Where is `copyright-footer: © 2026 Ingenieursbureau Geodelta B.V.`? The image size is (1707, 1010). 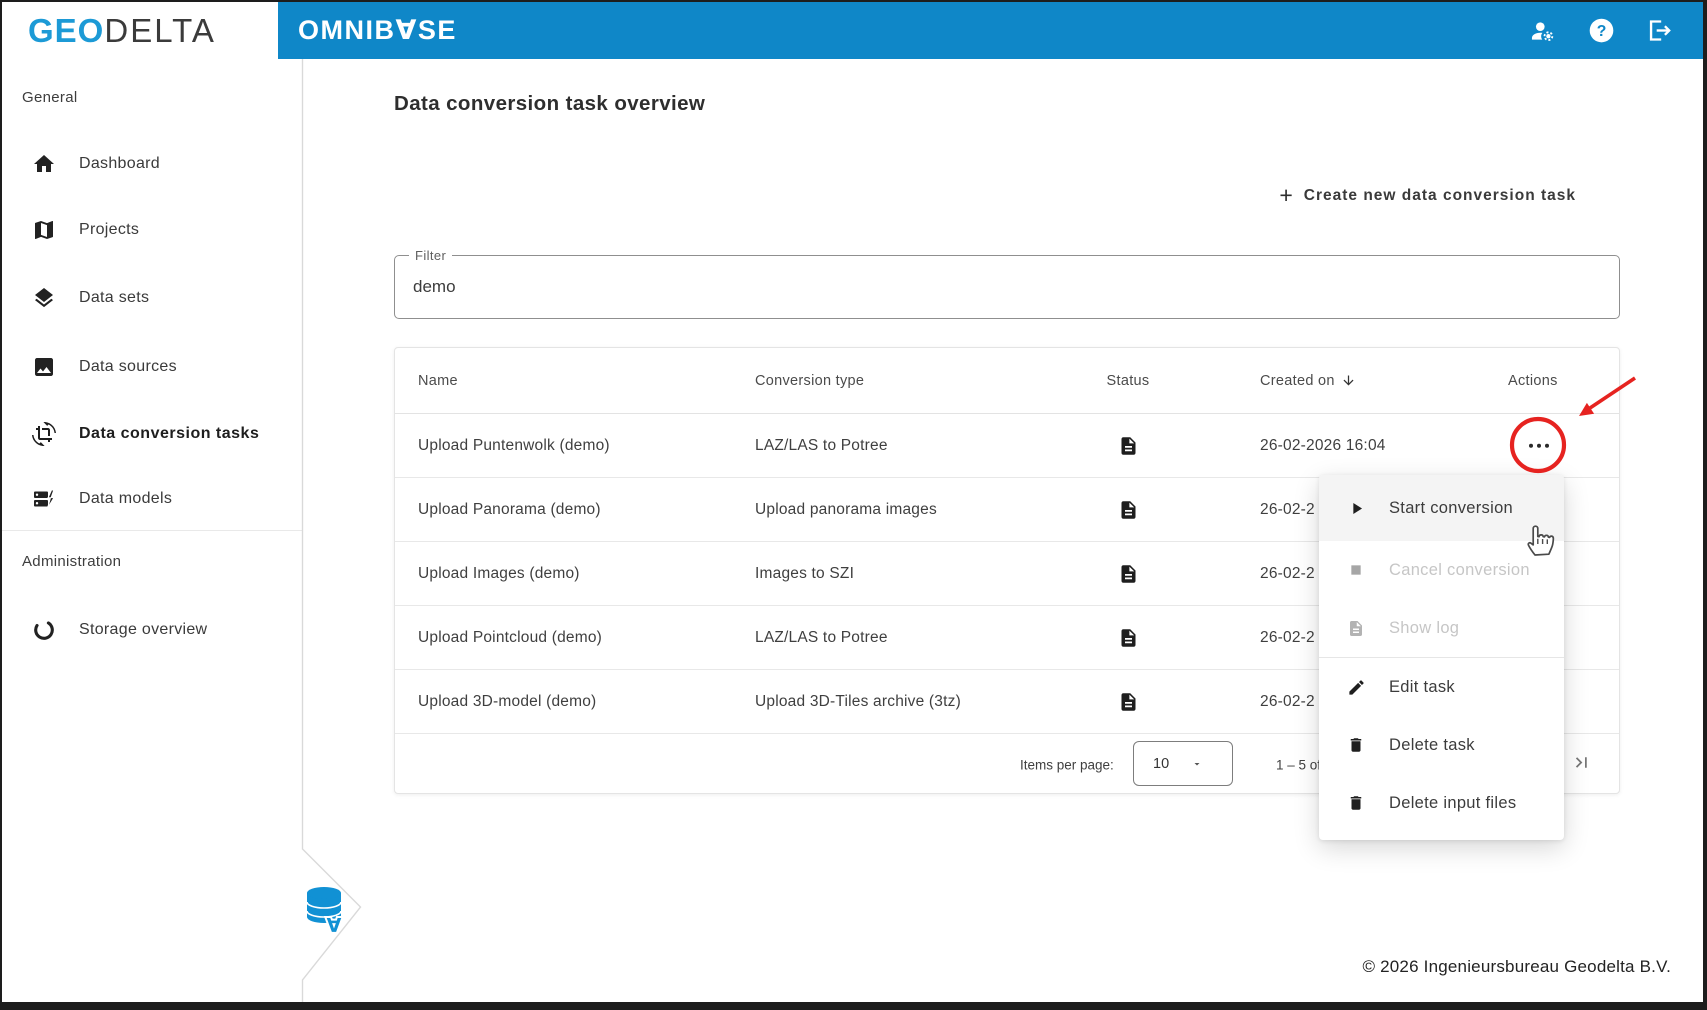
copyright-footer: © 2026 Ingenieursbureau Geodelta B.V. is located at coordinates (1516, 966).